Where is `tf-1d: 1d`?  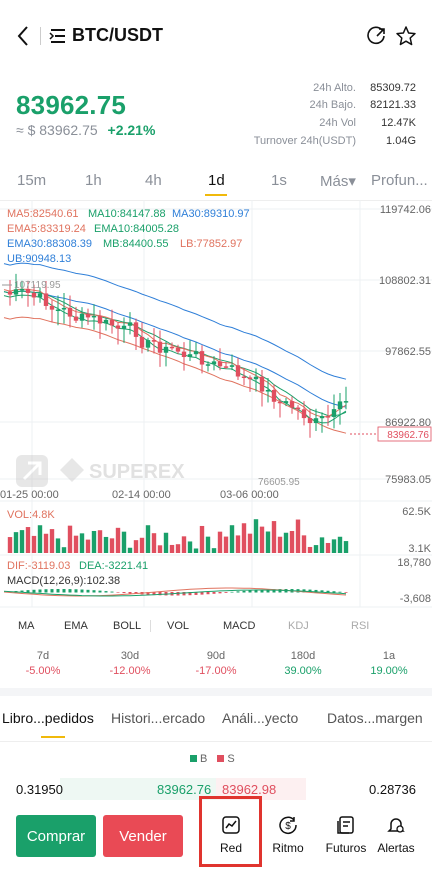 tf-1d: 1d is located at coordinates (216, 180).